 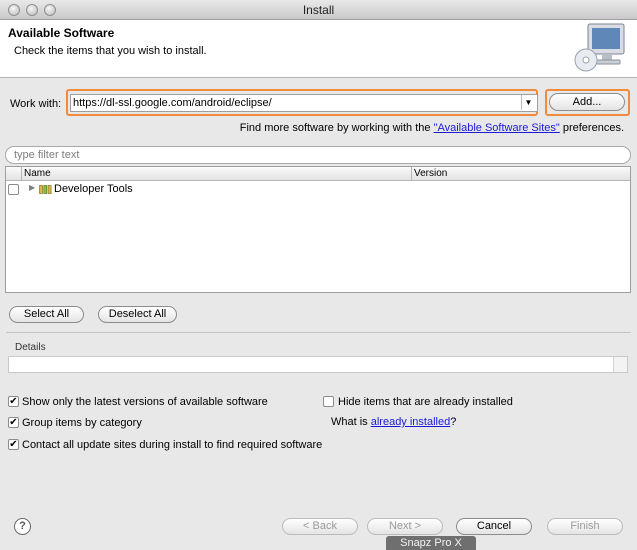 What do you see at coordinates (37, 173) in the screenshot?
I see `column-header-name: Name` at bounding box center [37, 173].